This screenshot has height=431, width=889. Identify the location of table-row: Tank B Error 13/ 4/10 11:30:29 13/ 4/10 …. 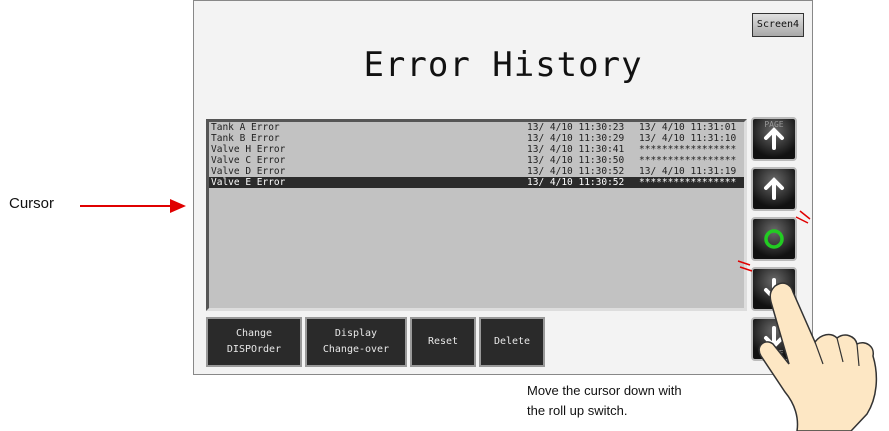
(476, 138).